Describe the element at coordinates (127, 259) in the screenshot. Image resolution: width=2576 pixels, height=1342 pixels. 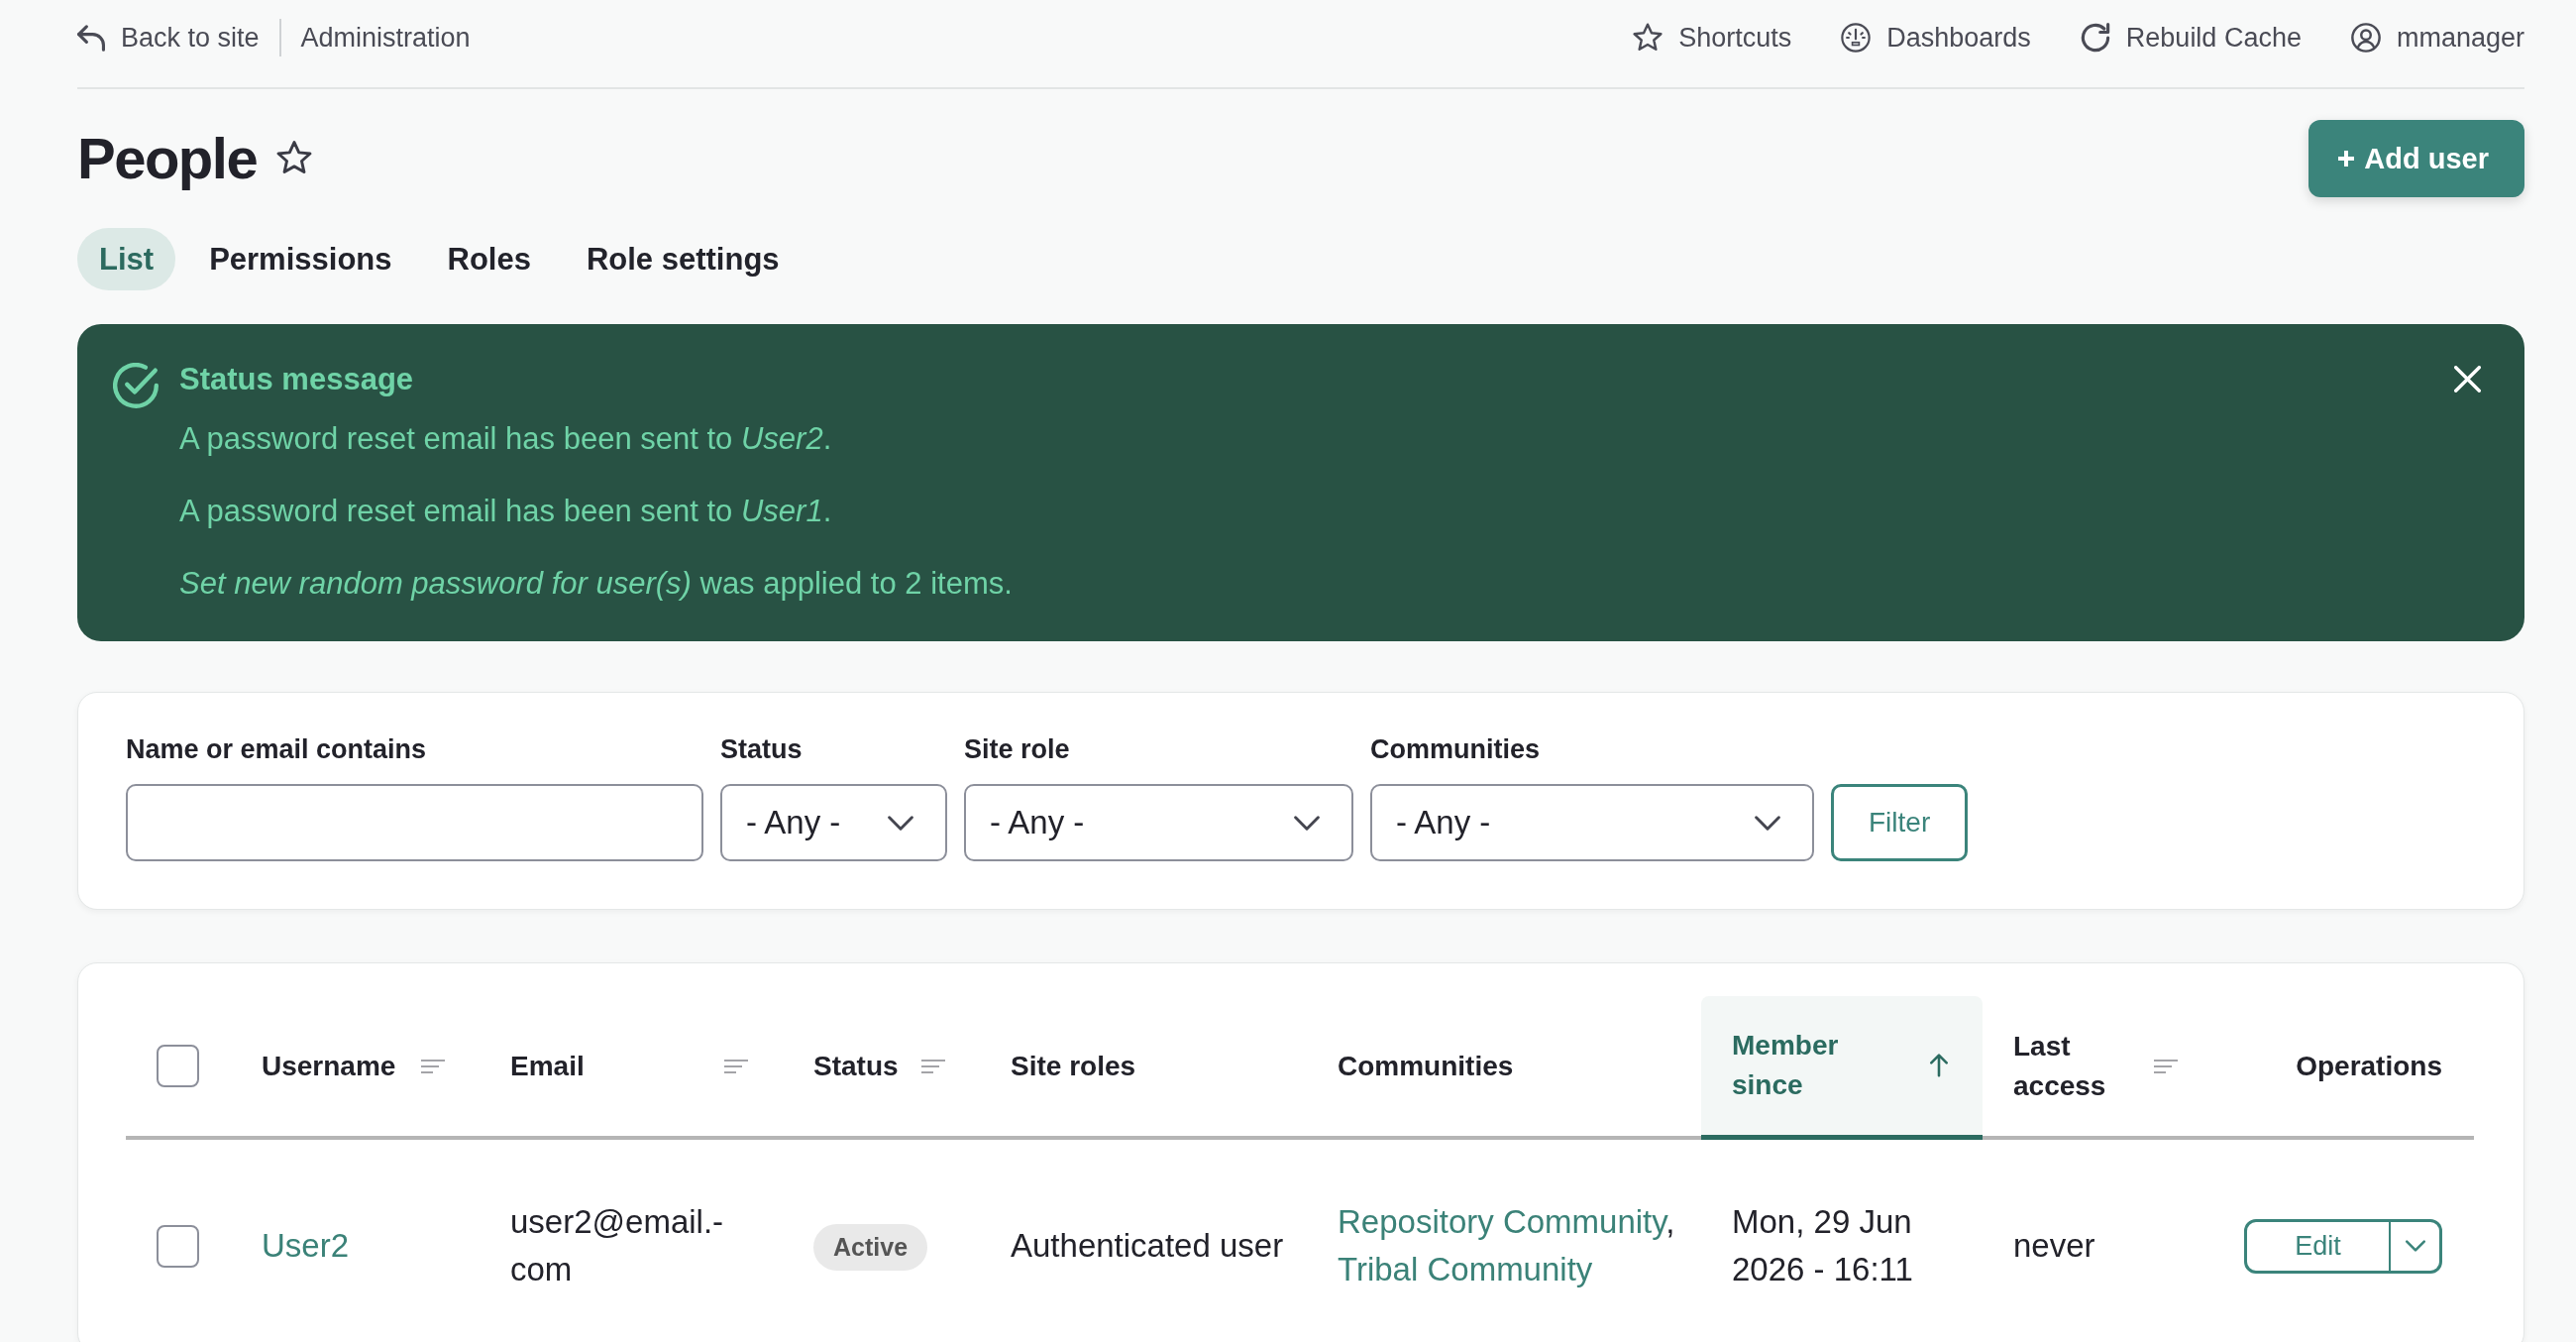
I see `tab: List` at that location.